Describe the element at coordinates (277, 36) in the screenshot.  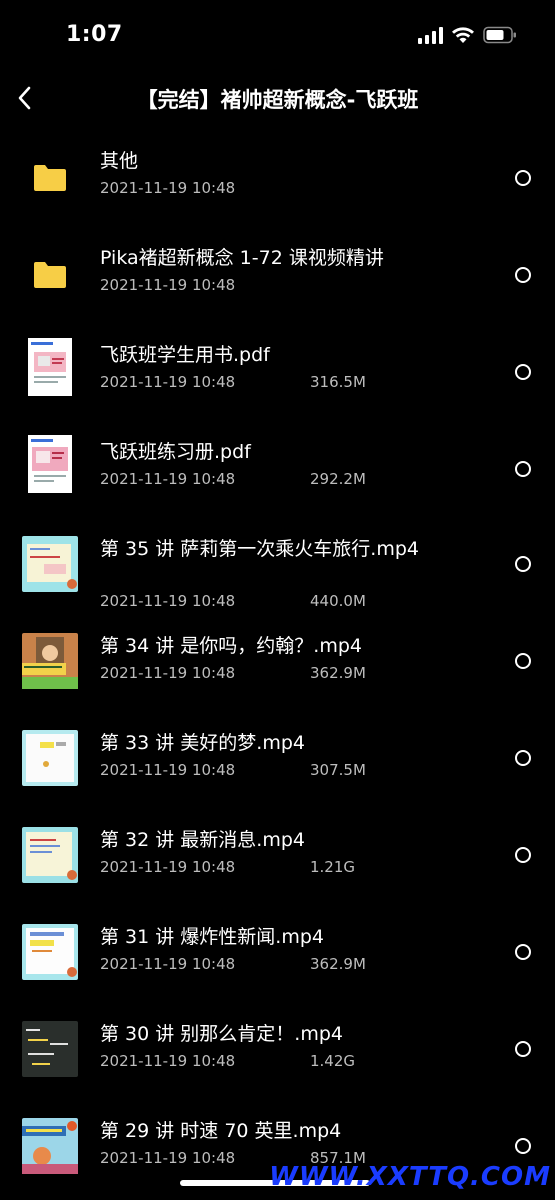
I see `status-bar: 1:07` at that location.